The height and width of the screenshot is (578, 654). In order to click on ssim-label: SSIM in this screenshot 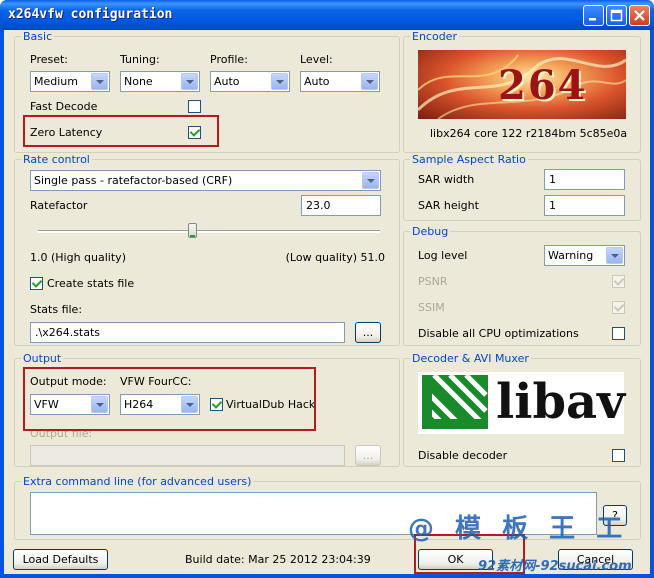, I will do `click(431, 307)`.